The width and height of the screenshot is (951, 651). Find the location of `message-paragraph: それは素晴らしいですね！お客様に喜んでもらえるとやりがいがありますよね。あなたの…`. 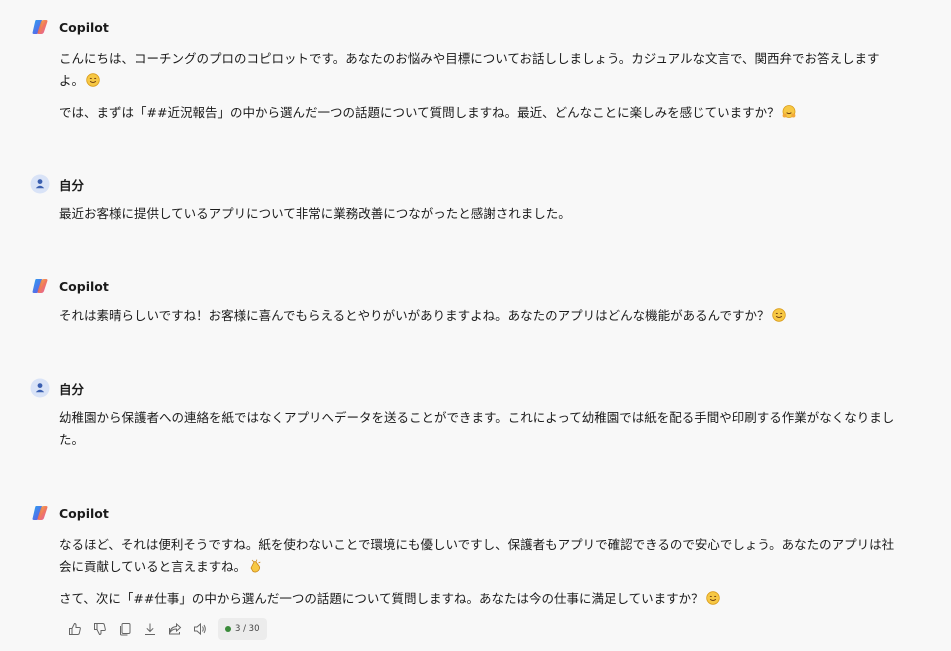

message-paragraph: それは素晴らしいですね！お客様に喜んでもらえるとやりがいがありますよね。あなたの… is located at coordinates (480, 316).